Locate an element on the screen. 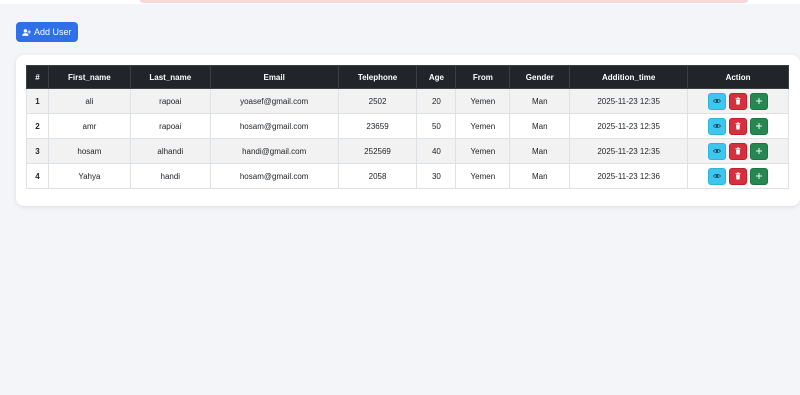 This screenshot has height=395, width=800. cell-email: handi@gmail.com is located at coordinates (274, 151).